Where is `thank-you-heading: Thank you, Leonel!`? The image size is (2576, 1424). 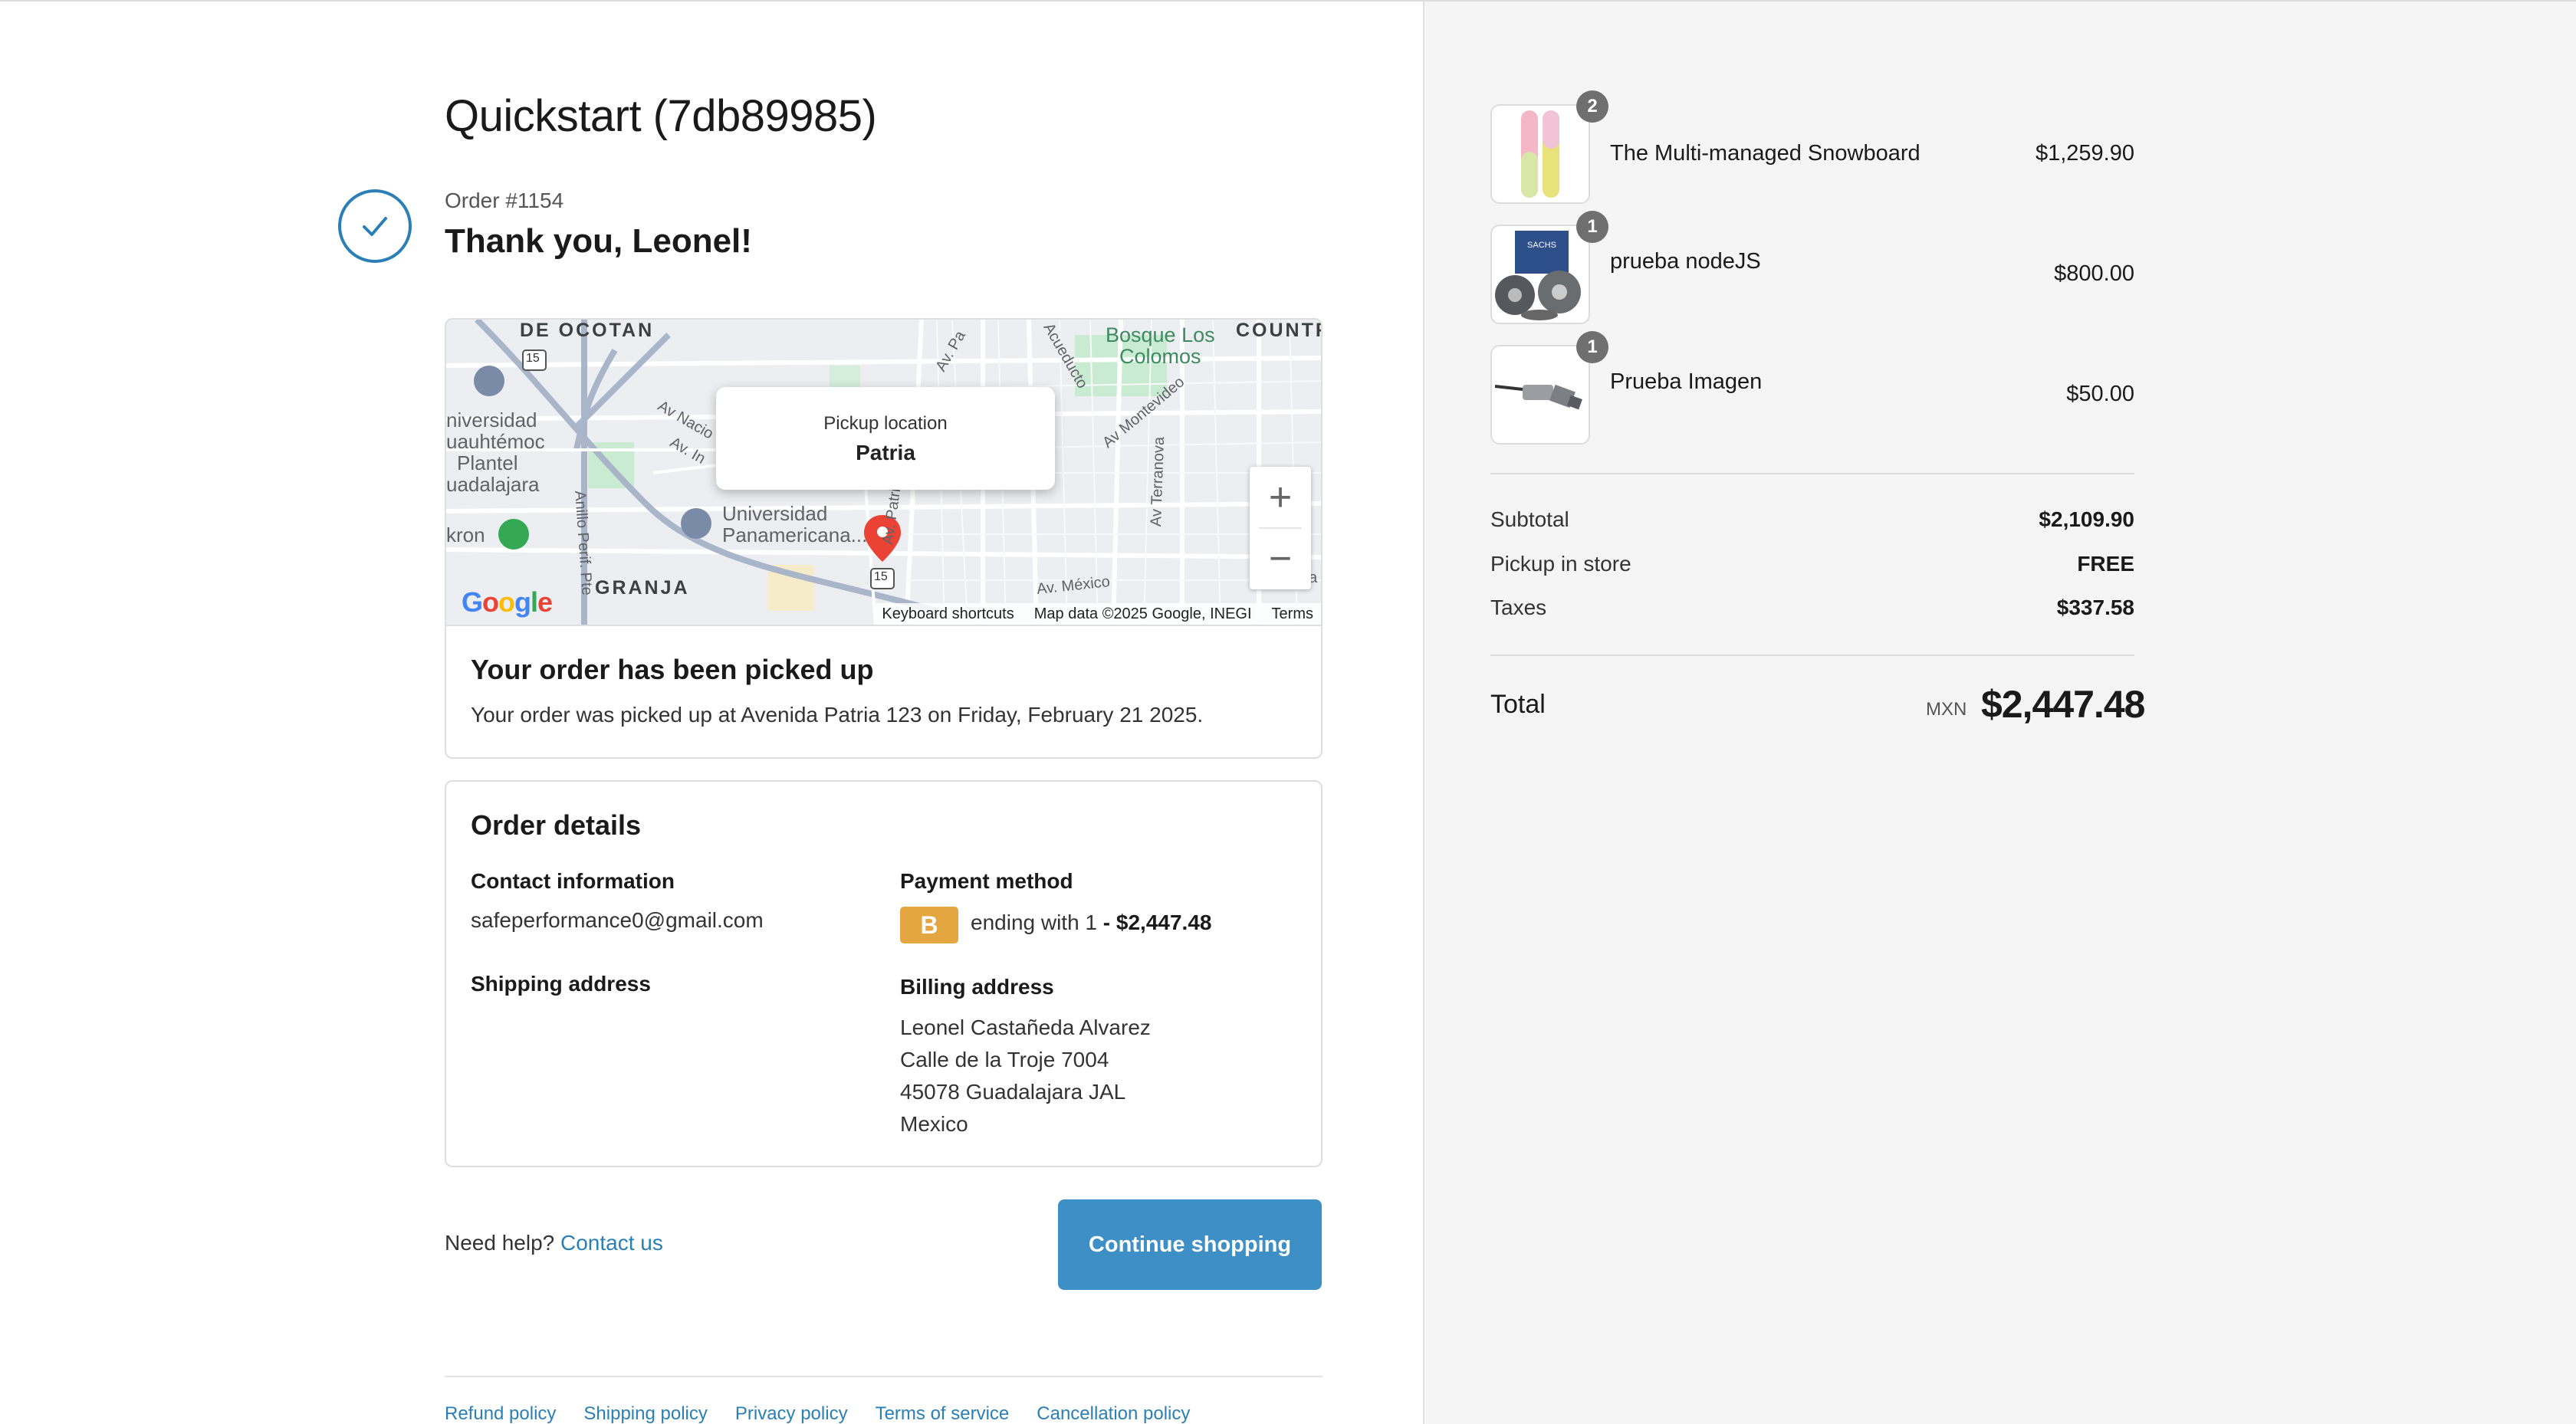 thank-you-heading: Thank you, Leonel! is located at coordinates (598, 241).